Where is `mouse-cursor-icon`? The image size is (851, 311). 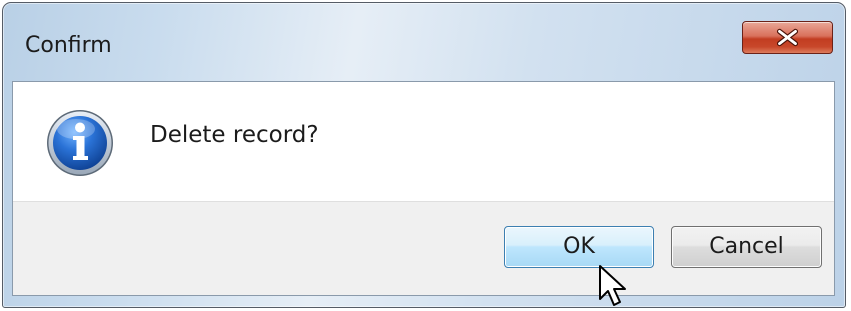 mouse-cursor-icon is located at coordinates (612, 285).